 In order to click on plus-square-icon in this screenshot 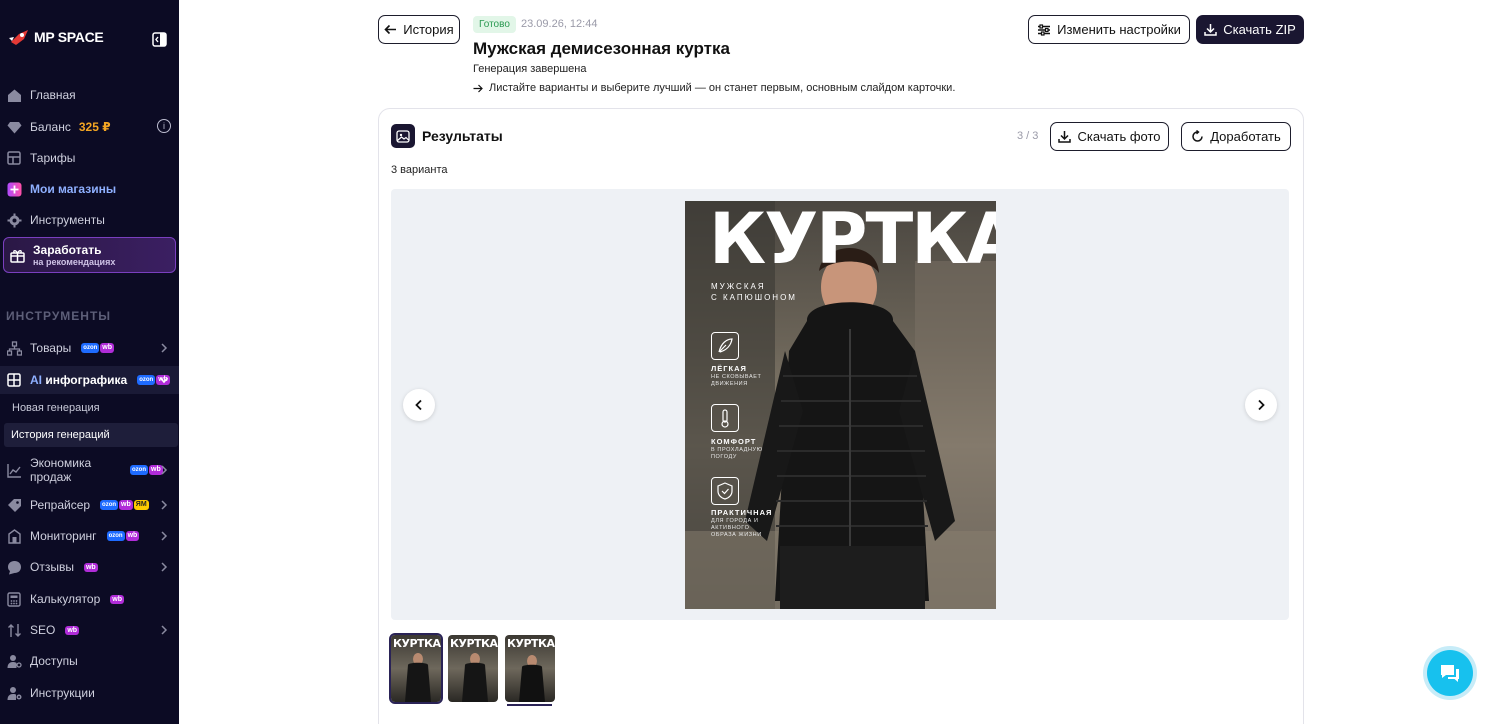, I will do `click(14, 189)`.